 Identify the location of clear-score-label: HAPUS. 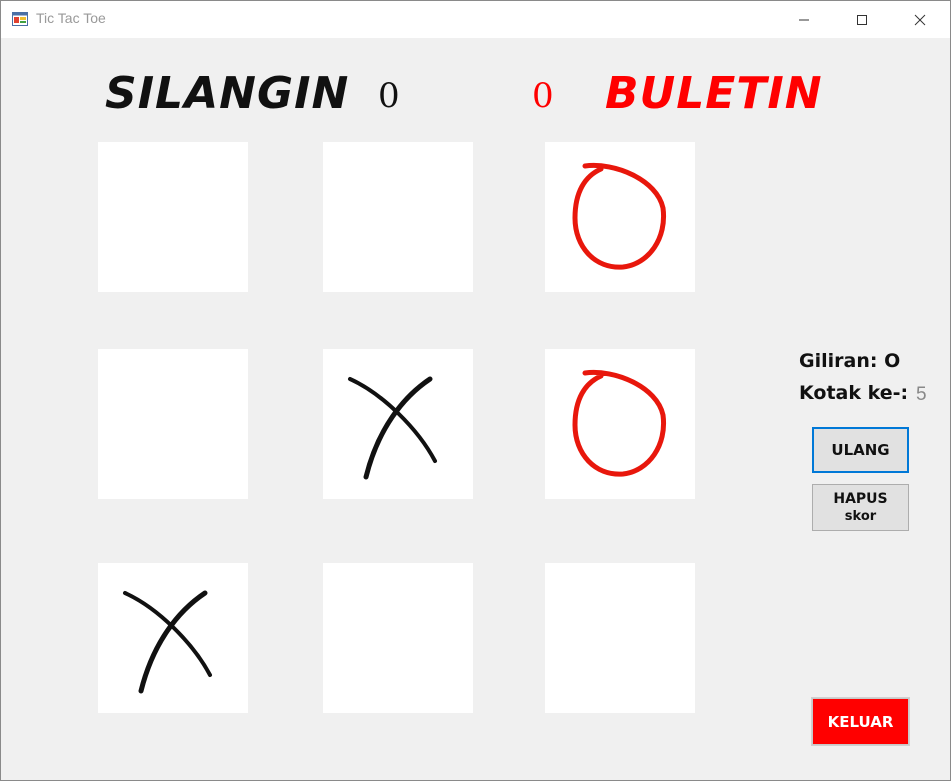
(860, 498).